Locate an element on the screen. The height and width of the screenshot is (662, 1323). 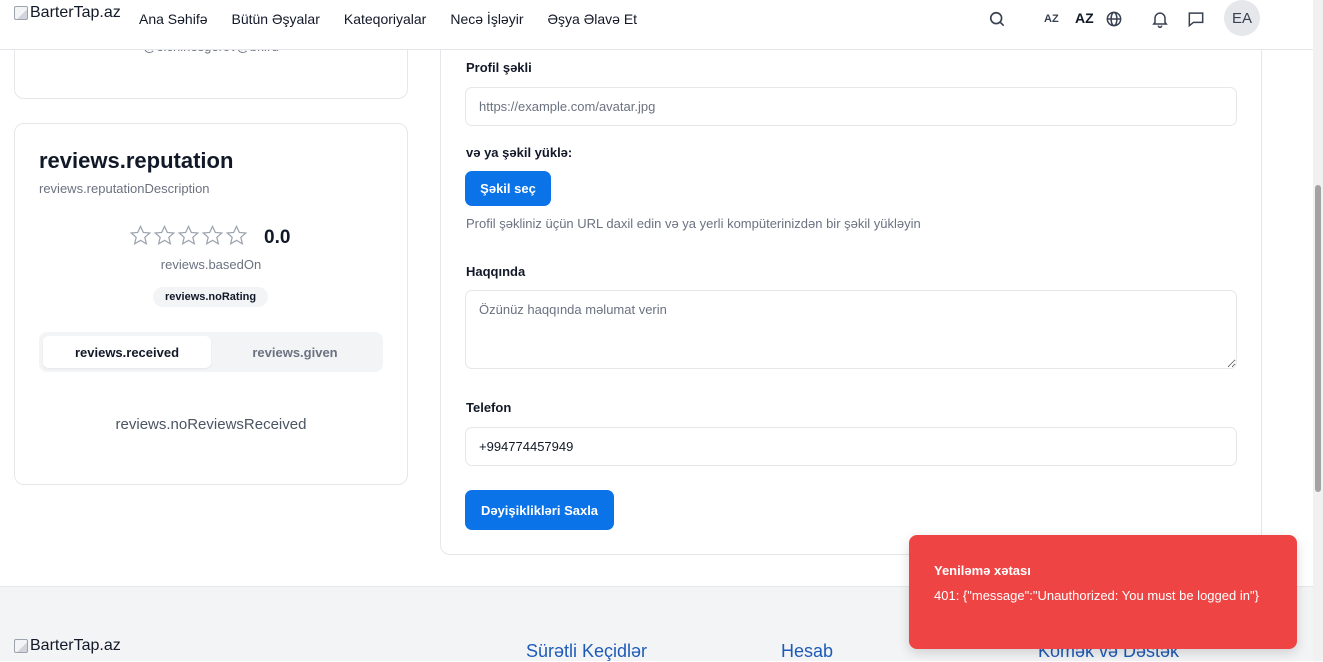
globe-icon is located at coordinates (1114, 19).